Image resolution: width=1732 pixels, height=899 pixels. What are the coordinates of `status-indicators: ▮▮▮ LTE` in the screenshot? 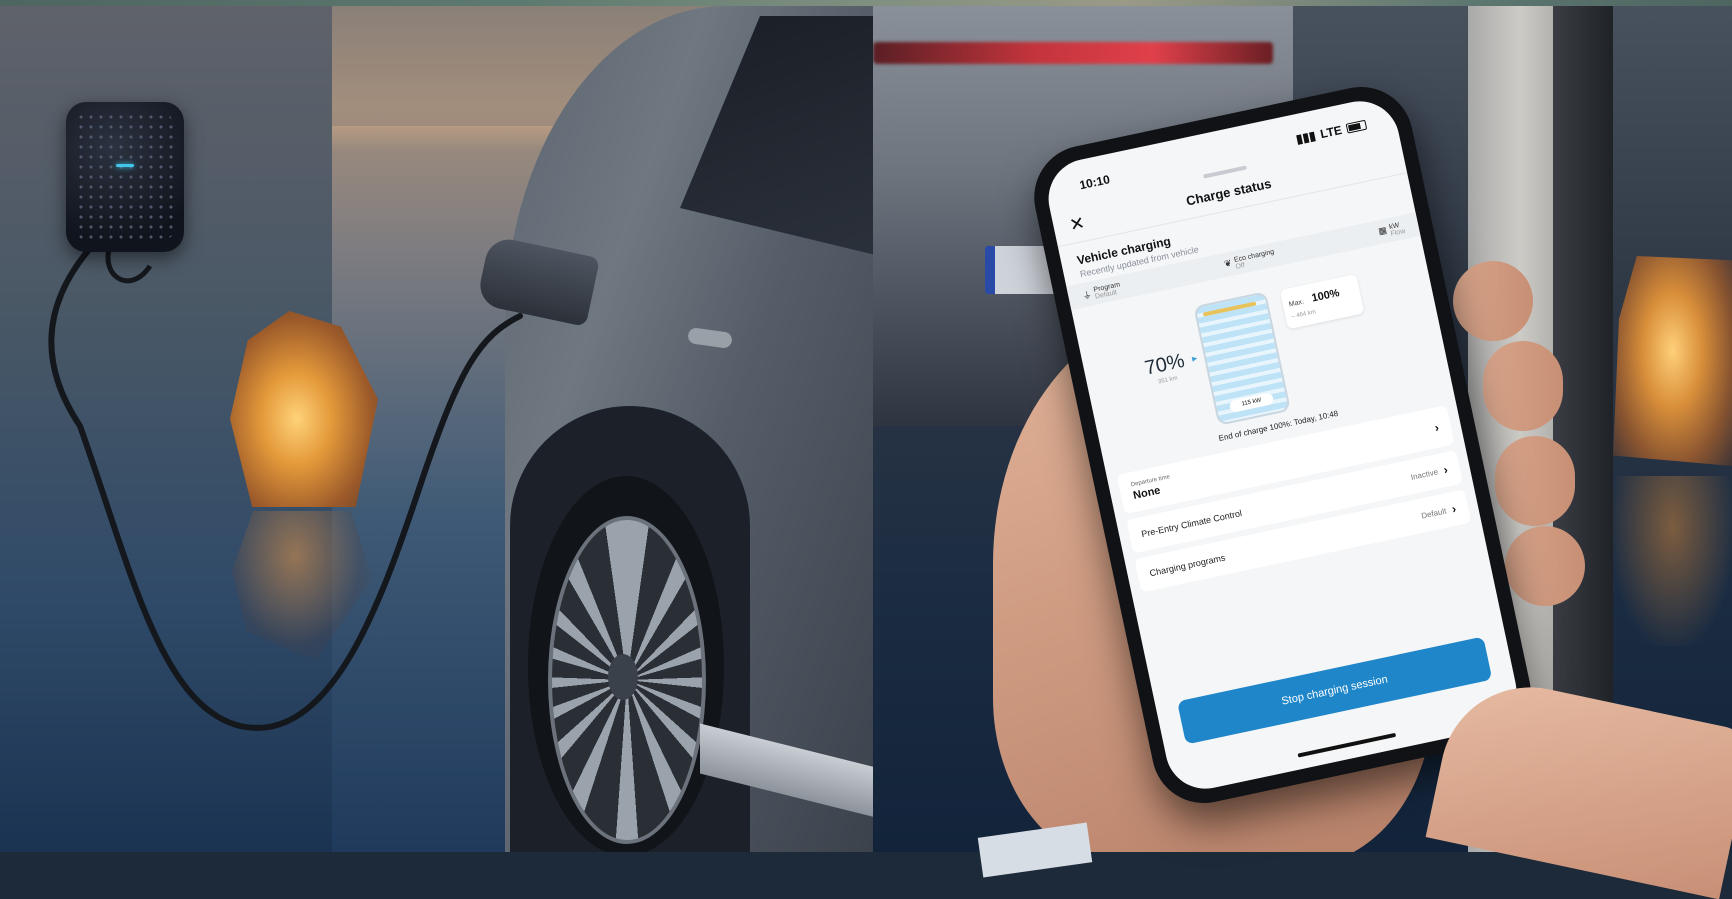 It's located at (1331, 132).